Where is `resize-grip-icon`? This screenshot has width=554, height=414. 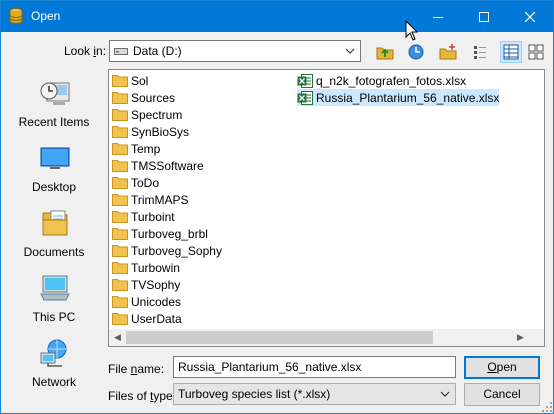
resize-grip-icon is located at coordinates (547, 407).